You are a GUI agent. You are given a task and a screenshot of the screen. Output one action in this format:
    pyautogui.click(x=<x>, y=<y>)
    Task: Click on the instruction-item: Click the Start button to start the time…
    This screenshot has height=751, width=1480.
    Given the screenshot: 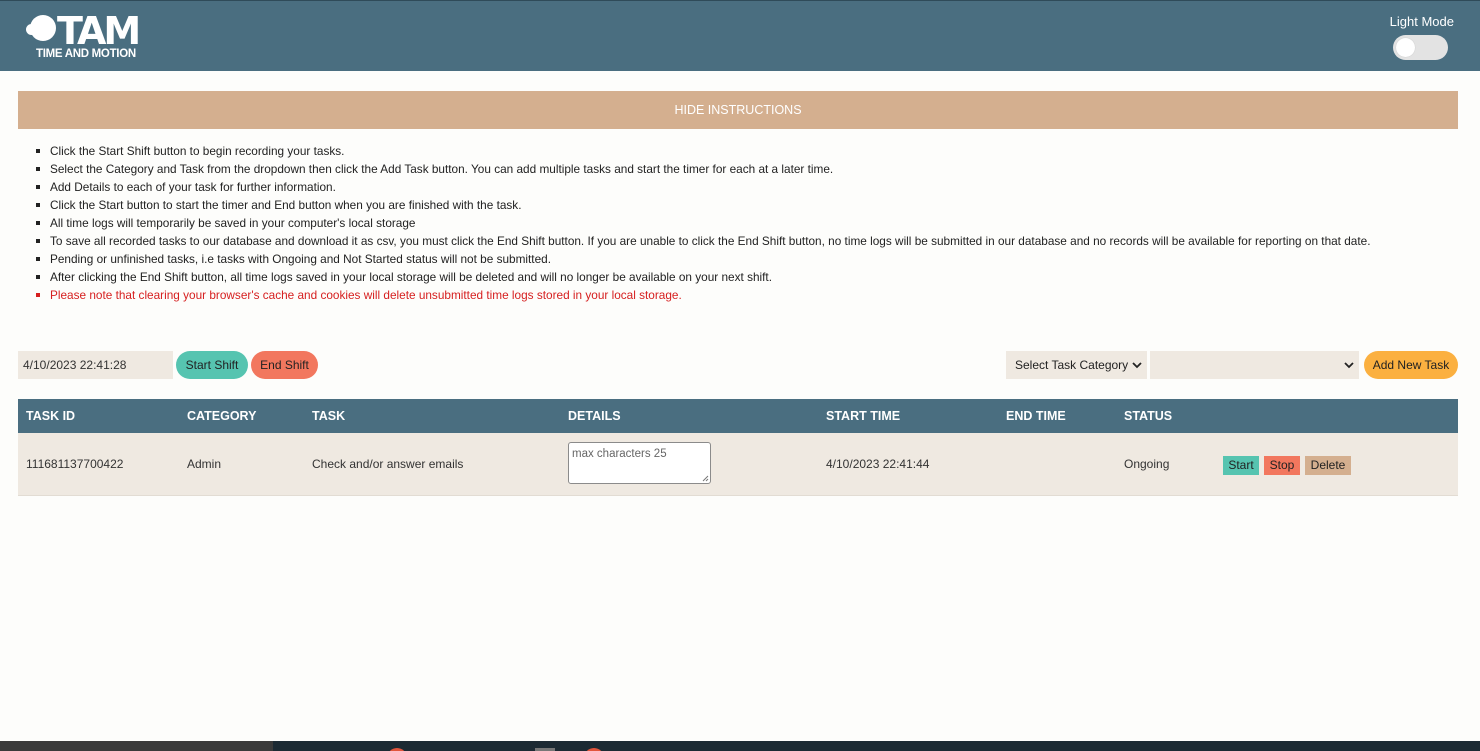 What is the action you would take?
    pyautogui.click(x=746, y=205)
    